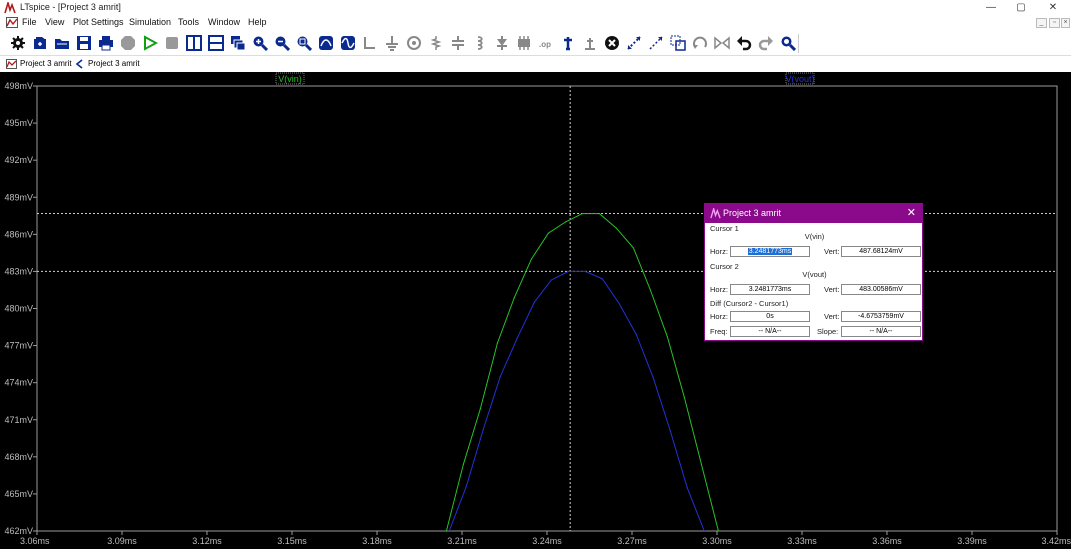 This screenshot has width=1071, height=549. Describe the element at coordinates (799, 79) in the screenshot. I see `legend-label: V(vout)` at that location.